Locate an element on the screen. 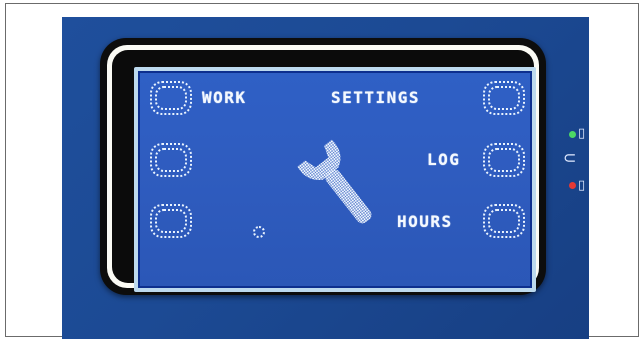 The width and height of the screenshot is (641, 339). log-label: LOG is located at coordinates (443, 160).